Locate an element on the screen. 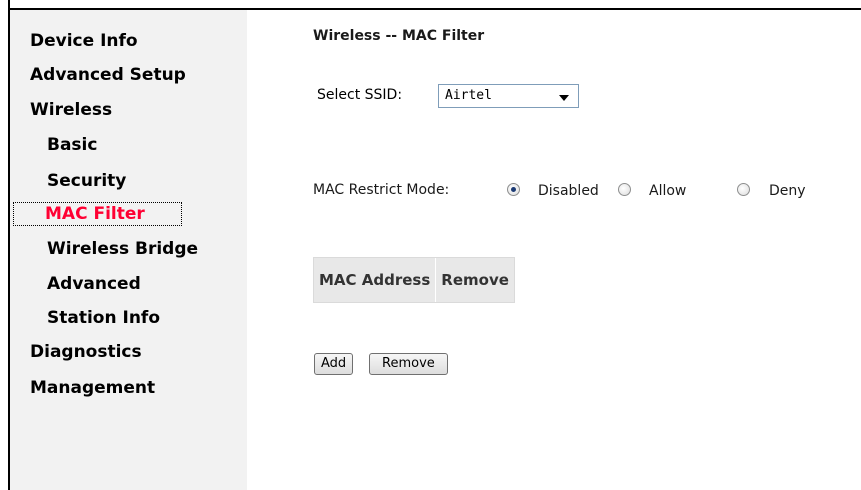 This screenshot has width=861, height=490. page-title: Wireless -- MAC Filter is located at coordinates (399, 36).